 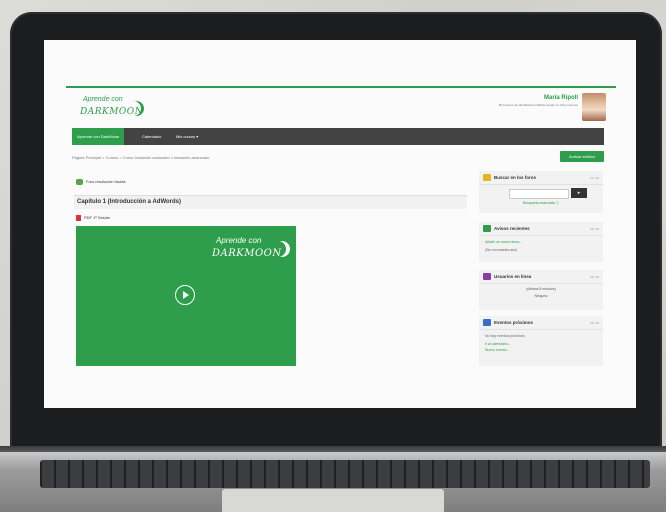 I want to click on forum-icon, so click(x=79, y=182).